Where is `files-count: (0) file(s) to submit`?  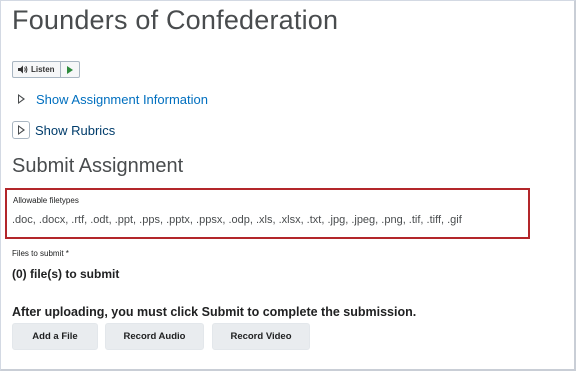
files-count: (0) file(s) to submit is located at coordinates (66, 274).